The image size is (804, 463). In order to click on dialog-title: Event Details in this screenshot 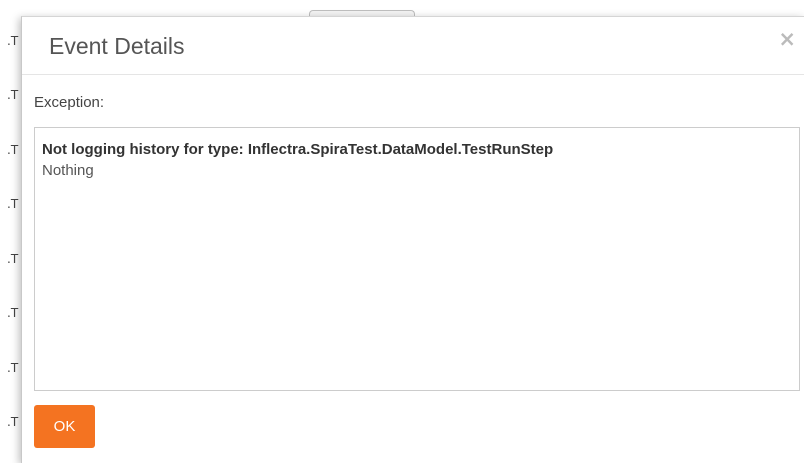, I will do `click(117, 46)`.